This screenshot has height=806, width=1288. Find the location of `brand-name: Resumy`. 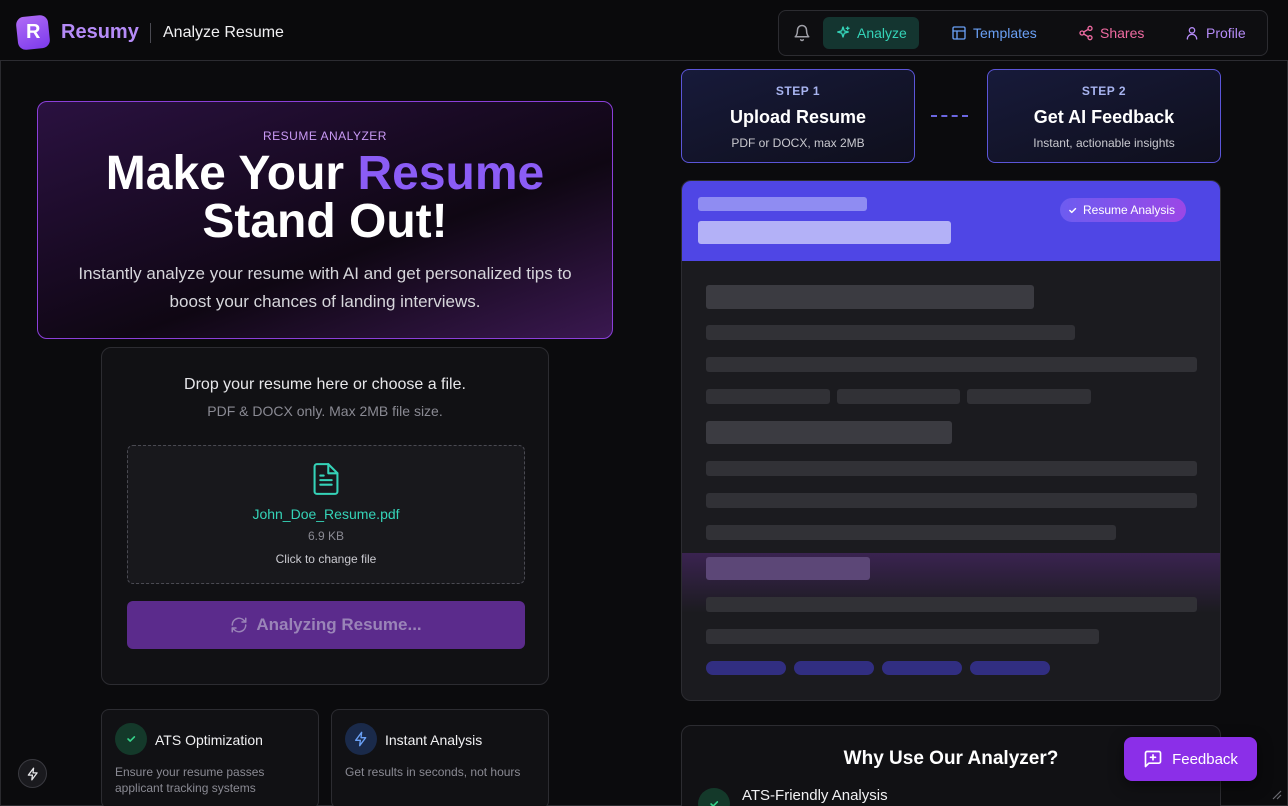

brand-name: Resumy is located at coordinates (100, 32).